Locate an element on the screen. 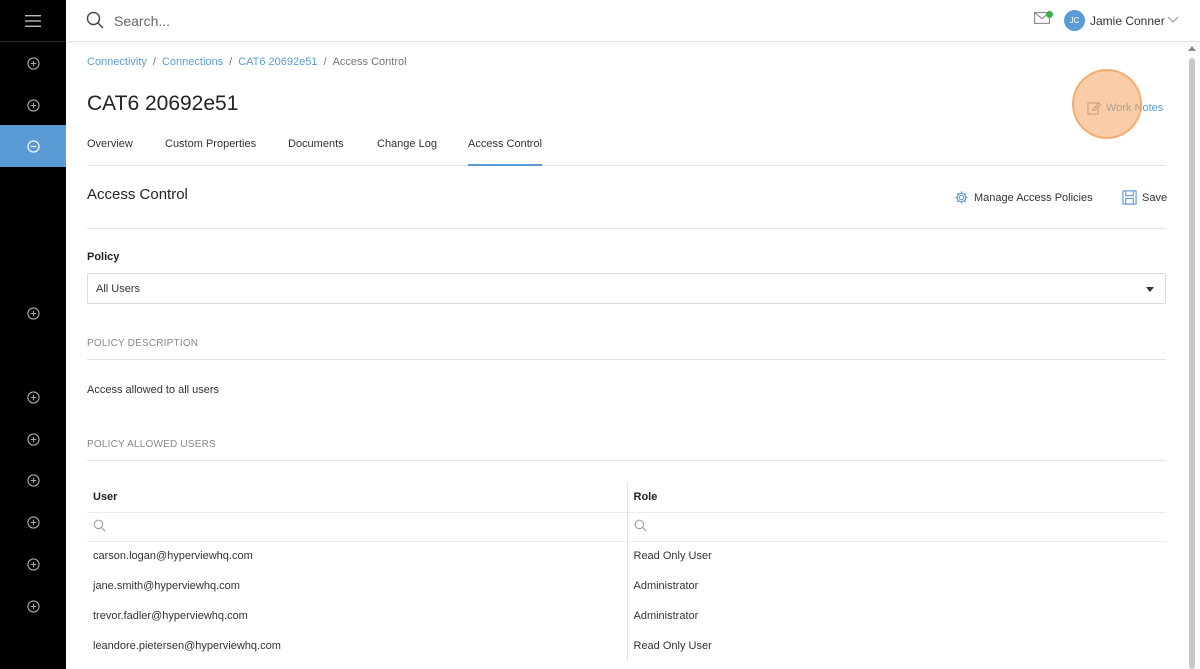 The image size is (1200, 669). sidebar-item-3-active is located at coordinates (33, 146).